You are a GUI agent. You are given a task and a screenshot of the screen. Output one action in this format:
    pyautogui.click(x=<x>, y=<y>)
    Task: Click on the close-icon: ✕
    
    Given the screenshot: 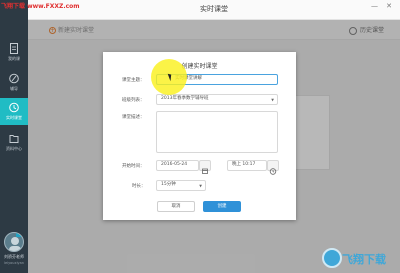 What is the action you would take?
    pyautogui.click(x=389, y=6)
    